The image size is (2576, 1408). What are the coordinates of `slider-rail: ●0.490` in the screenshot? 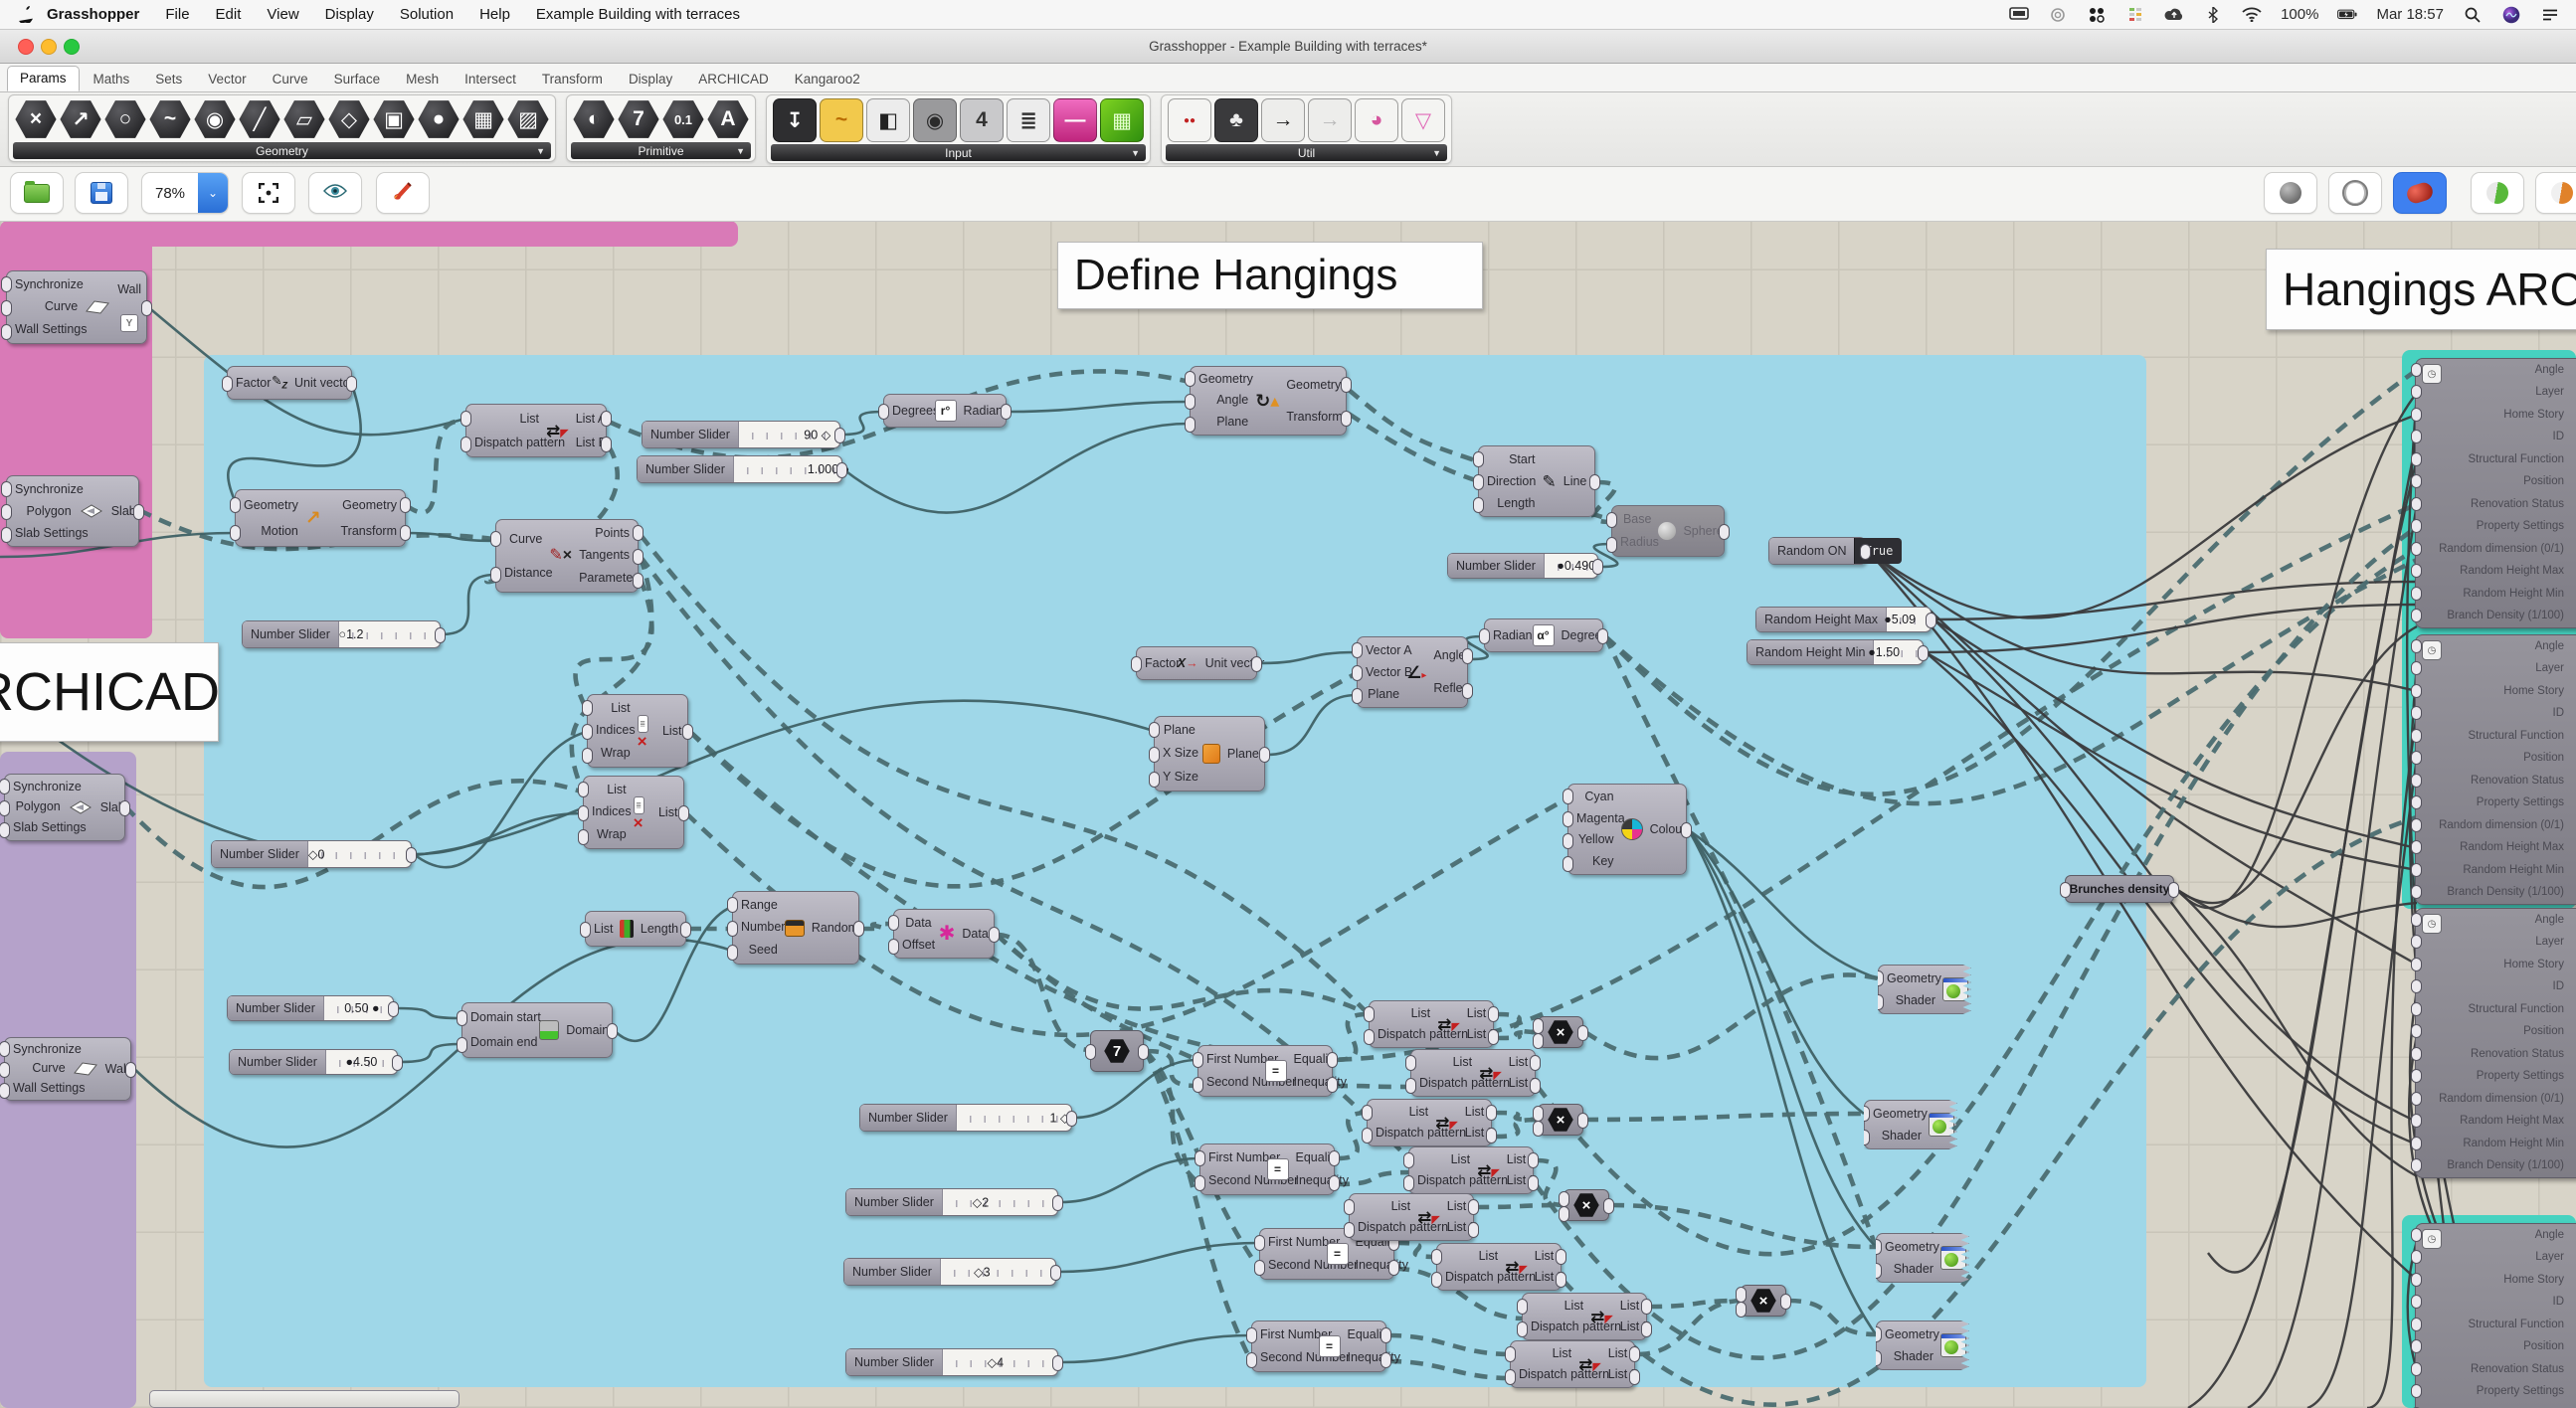 It's located at (1570, 566).